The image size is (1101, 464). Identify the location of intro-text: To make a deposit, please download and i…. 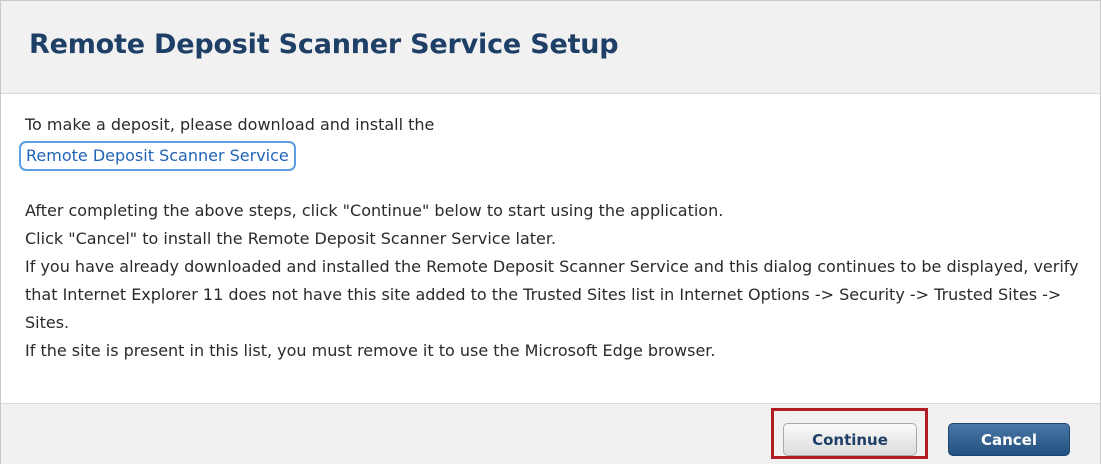
(230, 124).